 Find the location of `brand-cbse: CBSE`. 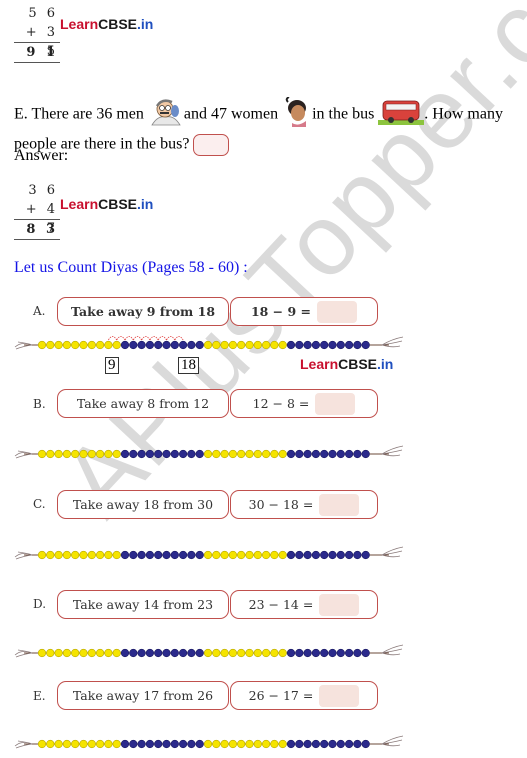

brand-cbse: CBSE is located at coordinates (358, 364).